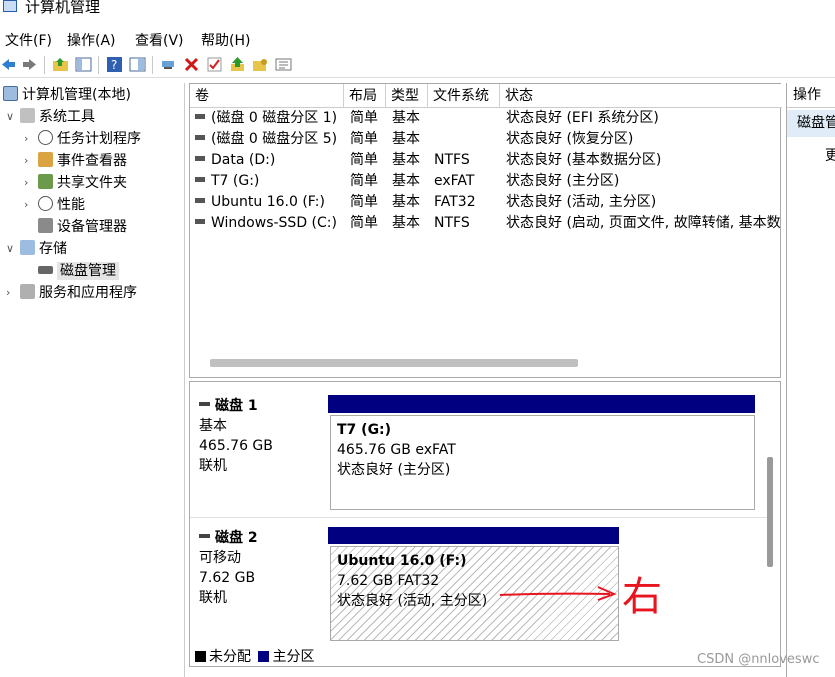 This screenshot has width=835, height=677. What do you see at coordinates (364, 430) in the screenshot?
I see `partition-t7-title: T7 (G:)` at bounding box center [364, 430].